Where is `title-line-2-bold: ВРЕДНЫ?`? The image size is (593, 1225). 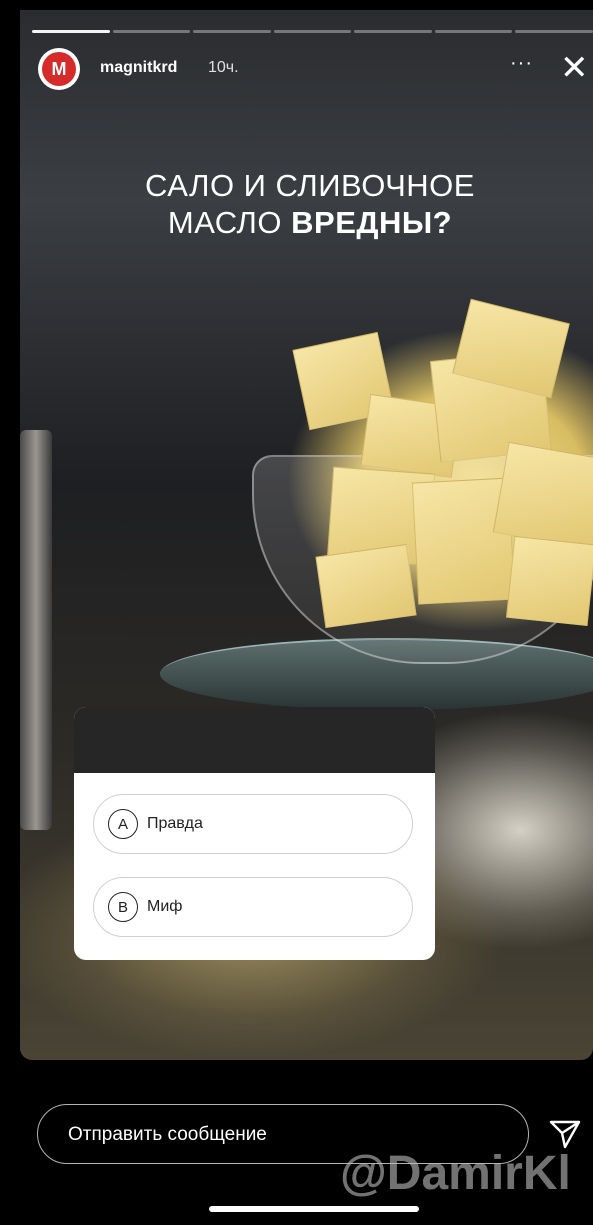
title-line-2-bold: ВРЕДНЫ? is located at coordinates (372, 222).